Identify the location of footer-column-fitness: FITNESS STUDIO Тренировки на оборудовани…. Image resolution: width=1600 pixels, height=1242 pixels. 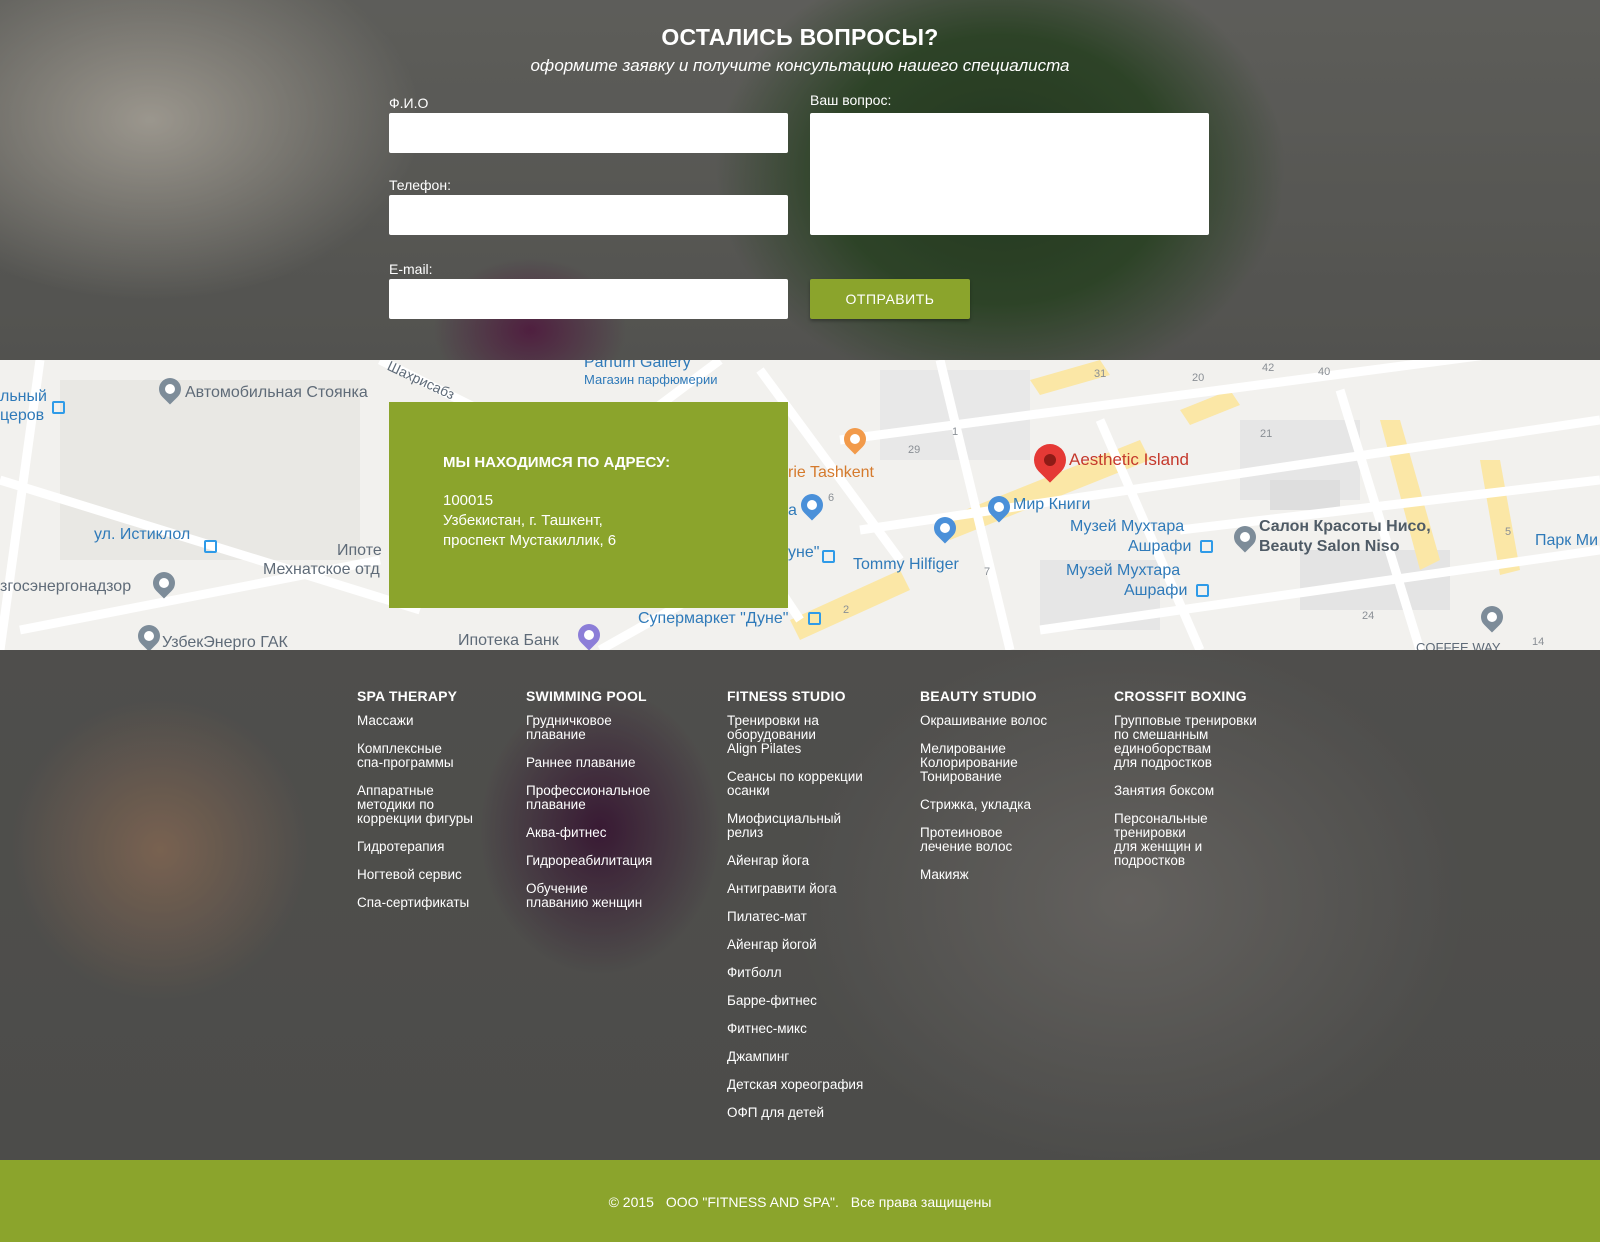
(795, 911).